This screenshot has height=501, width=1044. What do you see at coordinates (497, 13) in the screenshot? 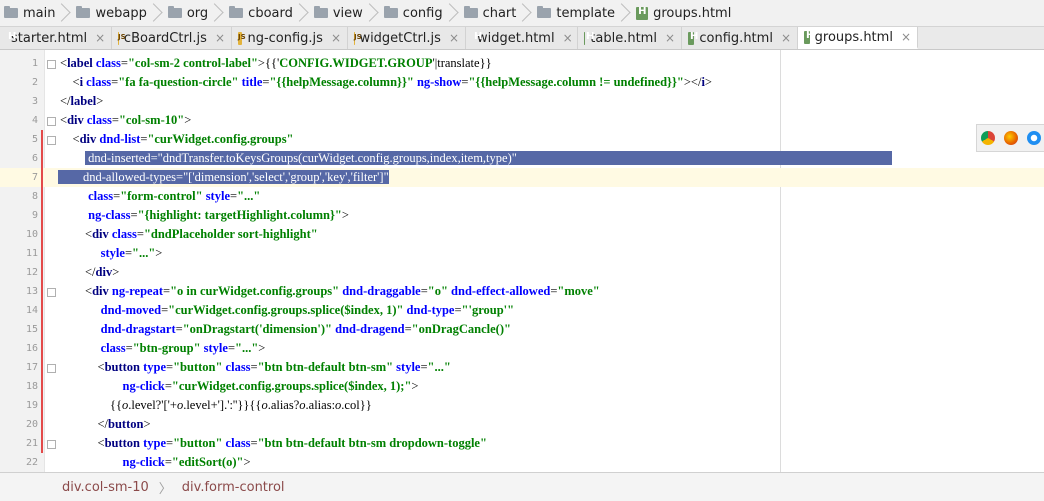
I see `breadcrumb-item: chart` at bounding box center [497, 13].